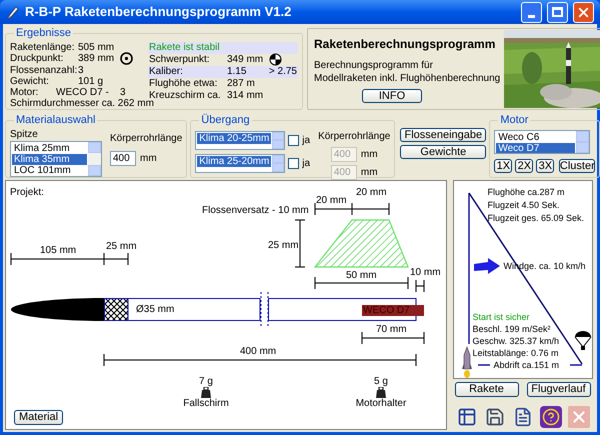 The image size is (600, 435). I want to click on multiplier-button: 2X, so click(524, 166).